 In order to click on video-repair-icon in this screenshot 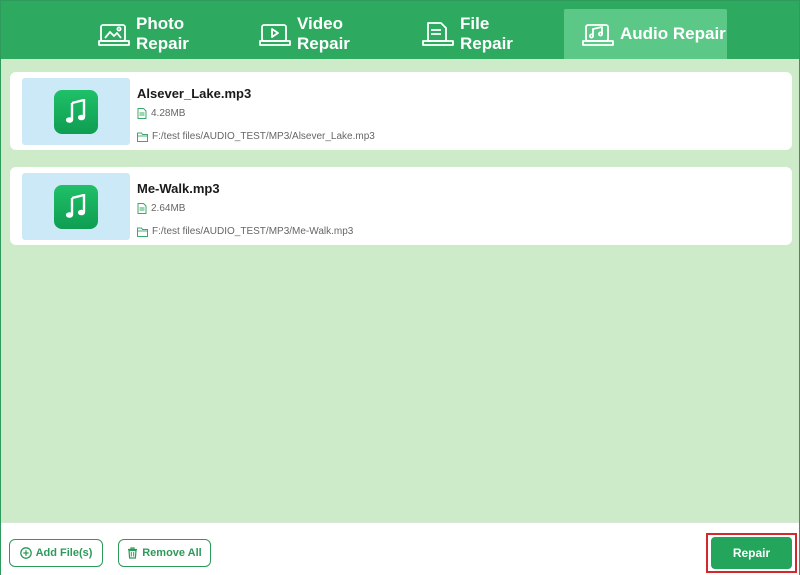, I will do `click(275, 34)`.